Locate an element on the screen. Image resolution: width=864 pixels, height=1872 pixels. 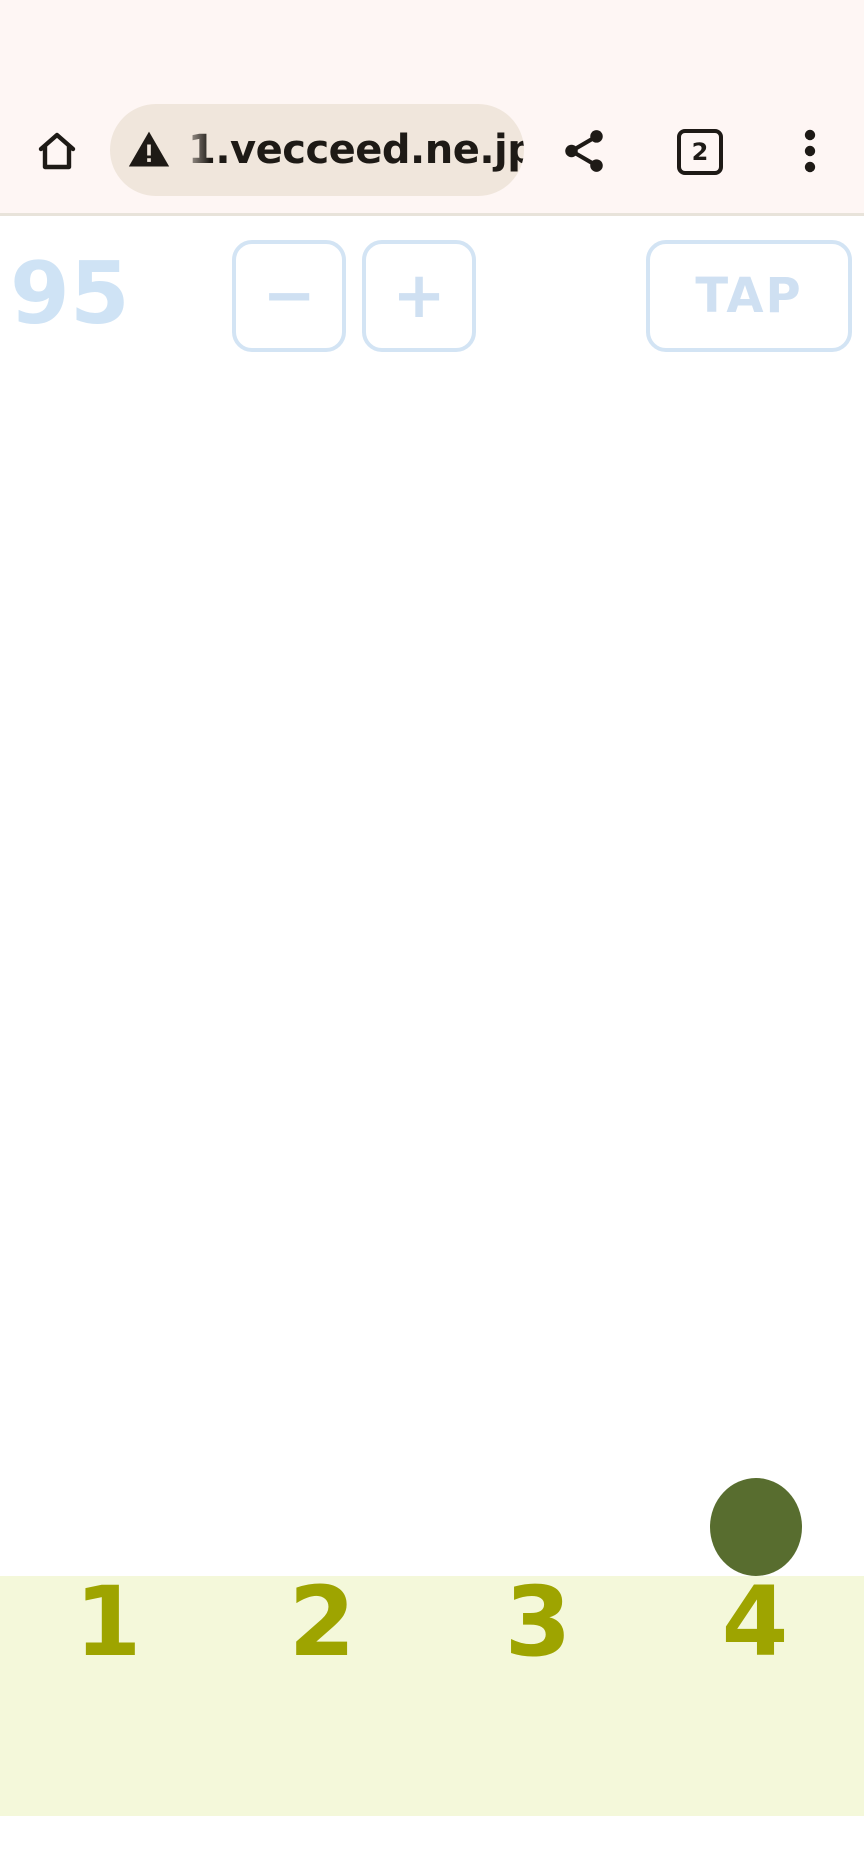
tap-button: TAP is located at coordinates (749, 296).